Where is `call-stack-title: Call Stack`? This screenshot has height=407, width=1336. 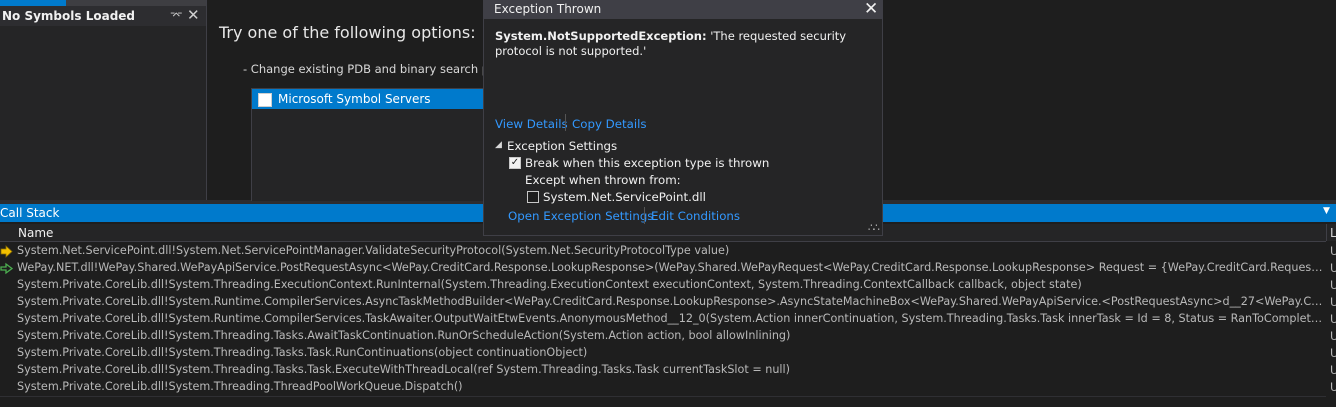
call-stack-title: Call Stack is located at coordinates (30, 213).